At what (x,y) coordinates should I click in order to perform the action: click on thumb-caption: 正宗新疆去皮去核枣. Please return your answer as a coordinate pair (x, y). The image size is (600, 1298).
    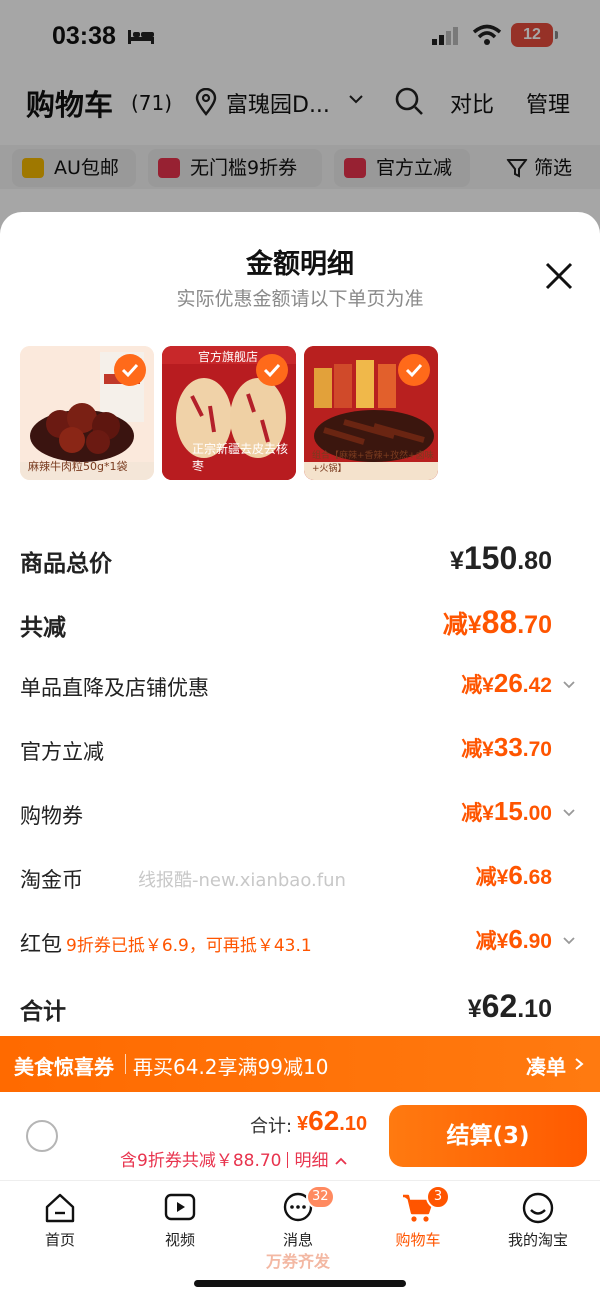
    Looking at the image, I should click on (240, 457).